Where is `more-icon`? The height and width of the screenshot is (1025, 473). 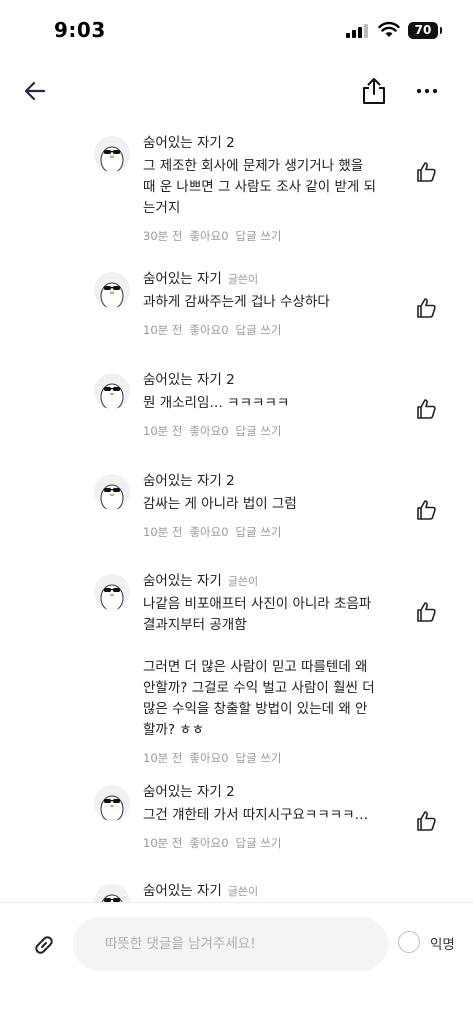
more-icon is located at coordinates (427, 91).